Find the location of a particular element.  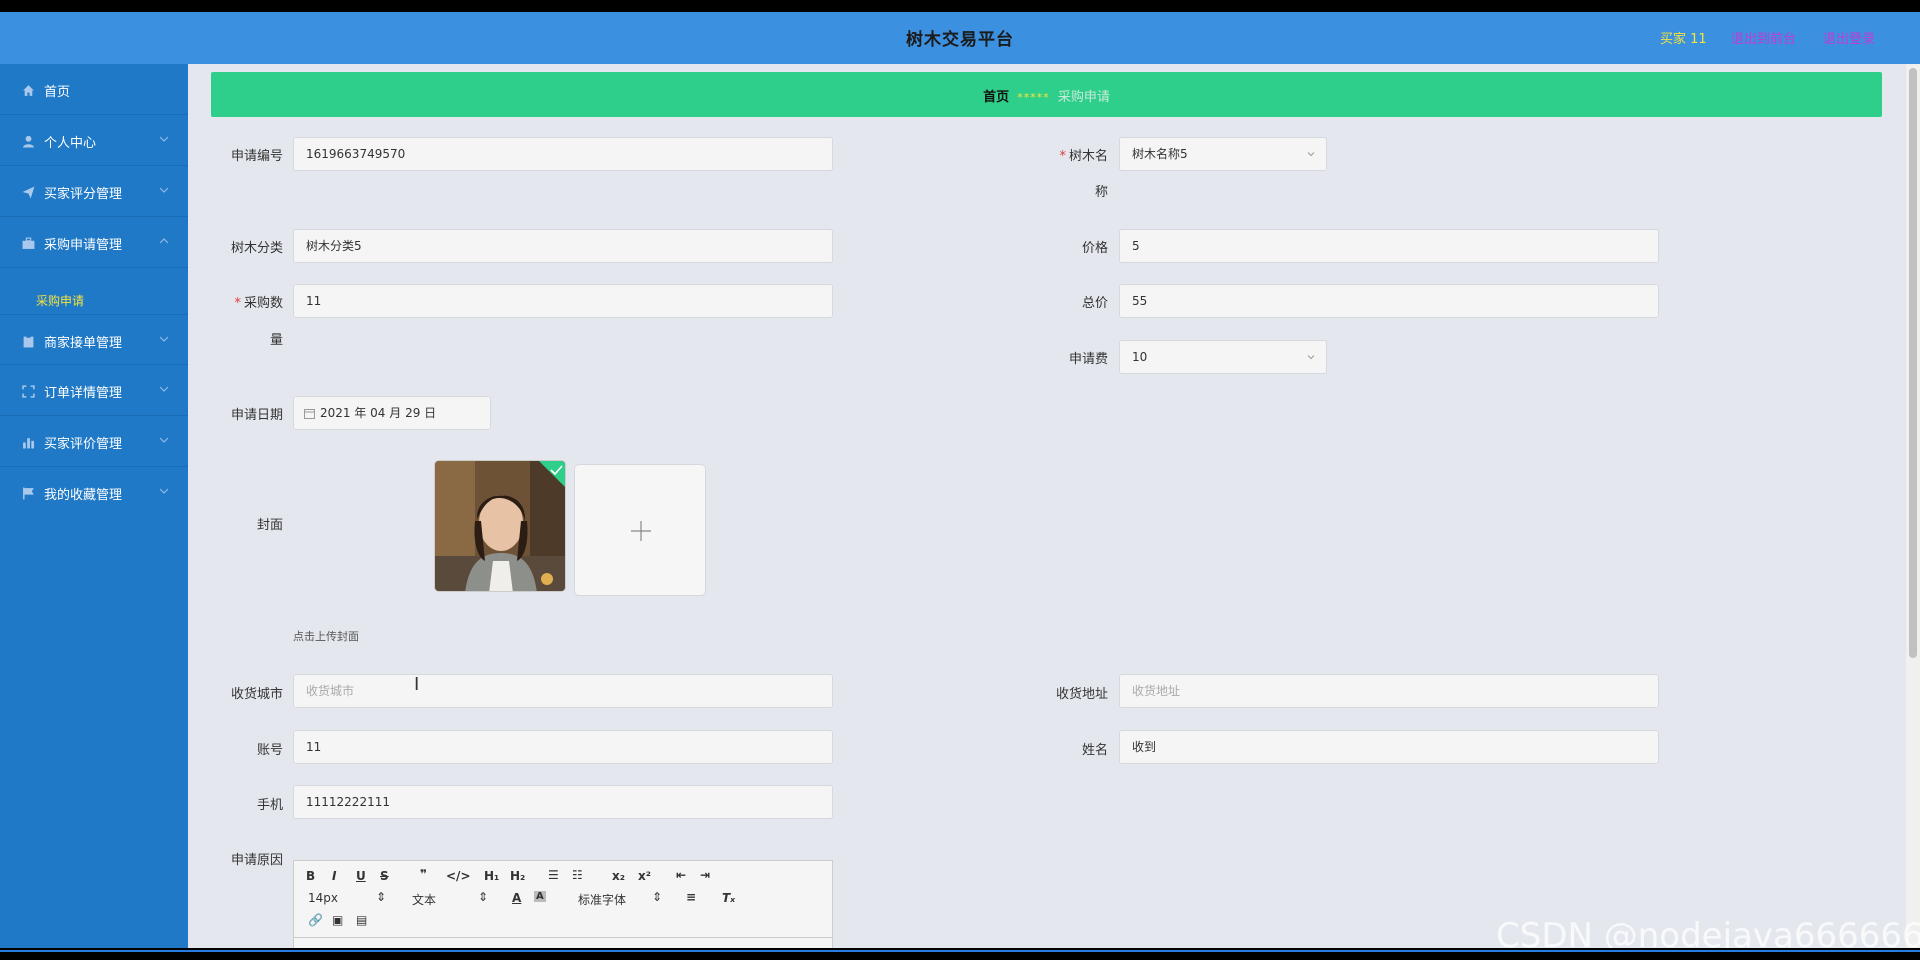

sidebar-item-buyer-rating: 买家评分管理 is located at coordinates (94, 191).